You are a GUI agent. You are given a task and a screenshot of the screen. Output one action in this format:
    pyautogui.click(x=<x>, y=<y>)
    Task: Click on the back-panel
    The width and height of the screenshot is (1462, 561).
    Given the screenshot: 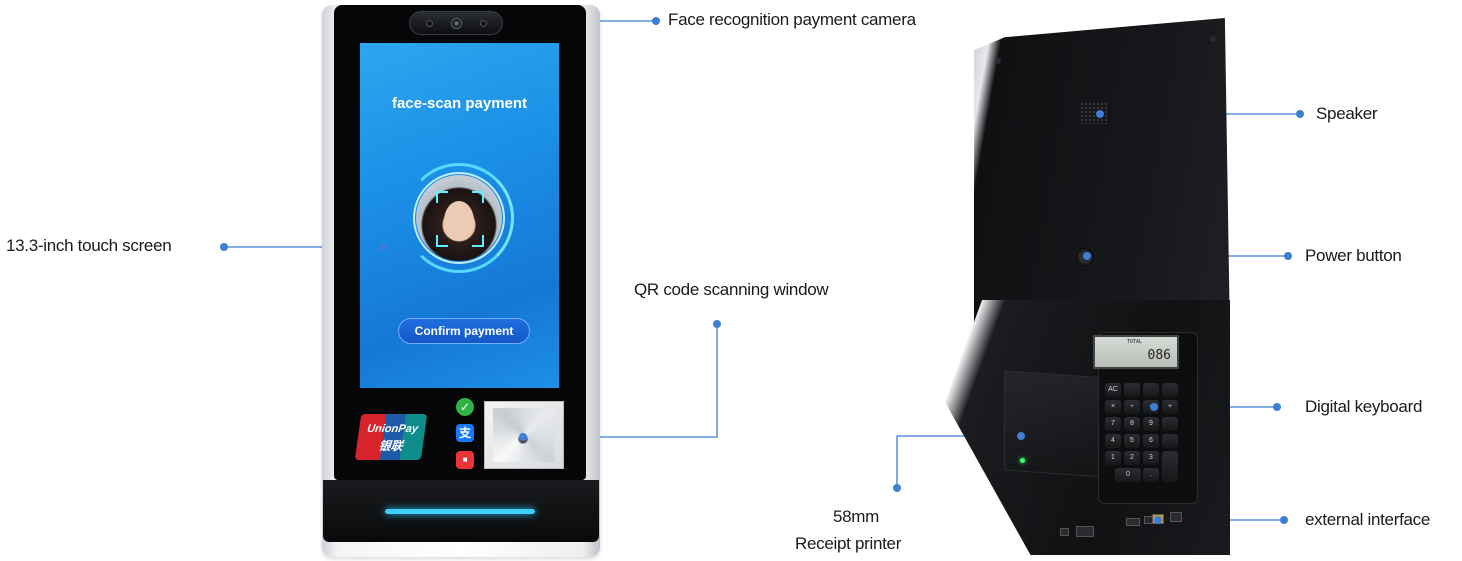 What is the action you would take?
    pyautogui.click(x=1102, y=178)
    